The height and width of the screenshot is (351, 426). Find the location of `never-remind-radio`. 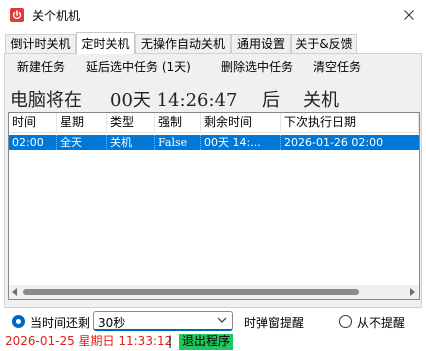

never-remind-radio is located at coordinates (345, 321).